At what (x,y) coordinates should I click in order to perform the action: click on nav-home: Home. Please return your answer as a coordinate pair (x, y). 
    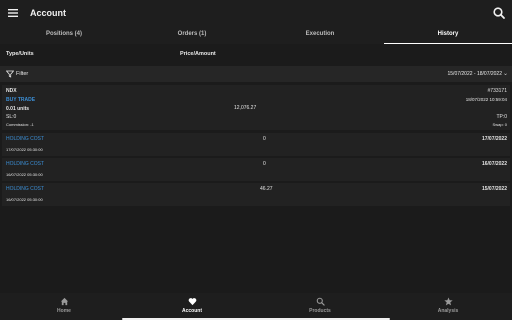
    Looking at the image, I should click on (64, 306).